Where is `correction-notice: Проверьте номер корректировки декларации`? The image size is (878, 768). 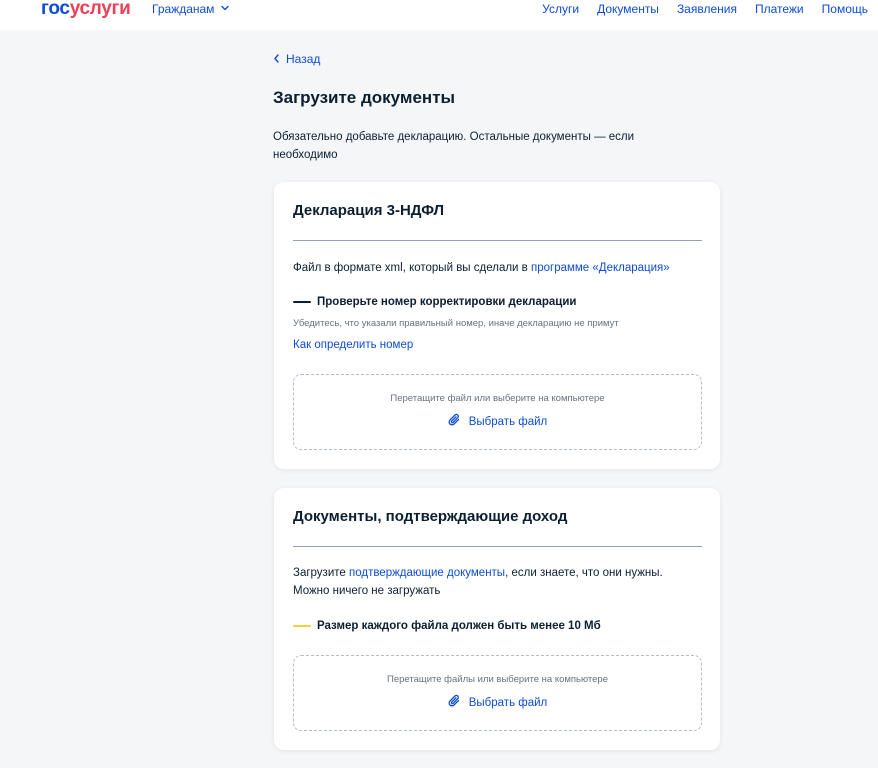 correction-notice: Проверьте номер корректировки декларации is located at coordinates (434, 302).